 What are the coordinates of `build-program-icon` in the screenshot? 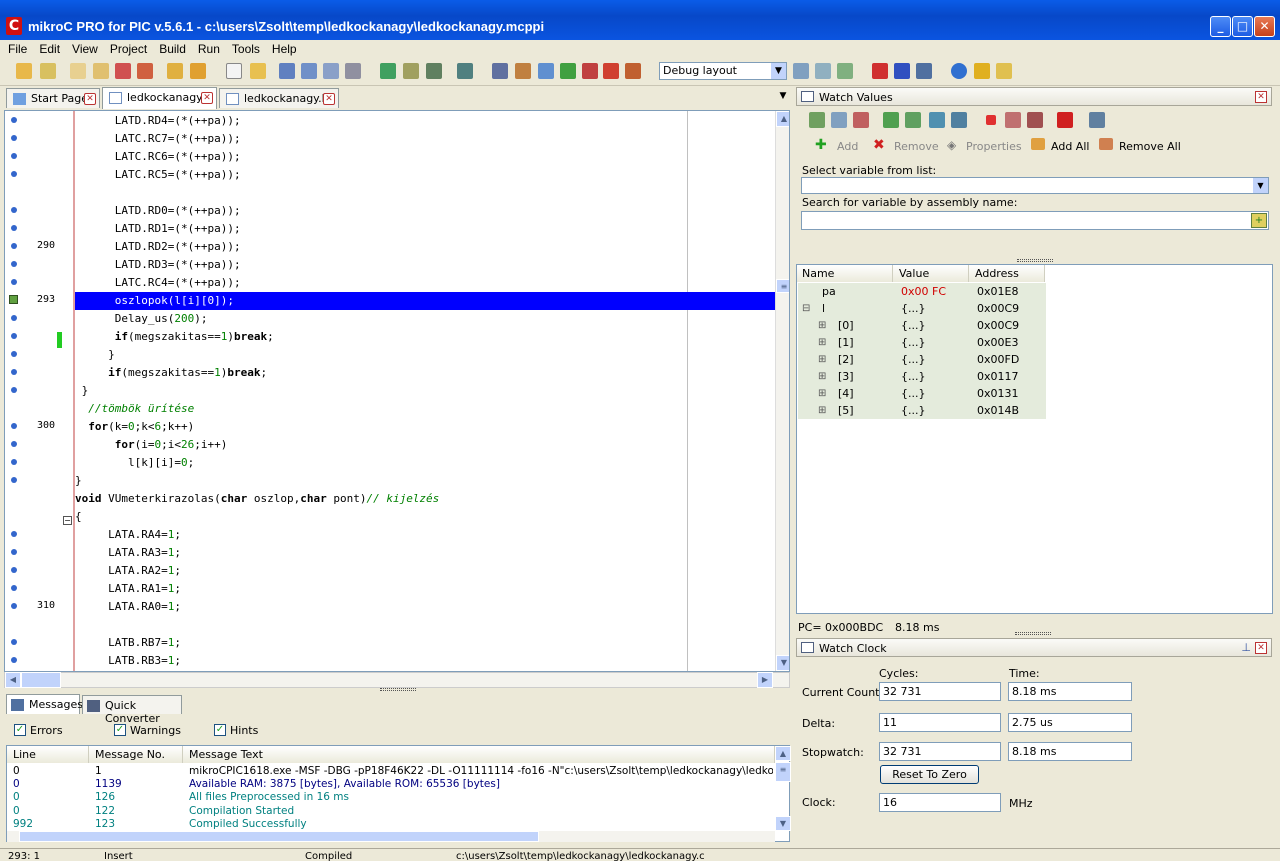 It's located at (434, 71).